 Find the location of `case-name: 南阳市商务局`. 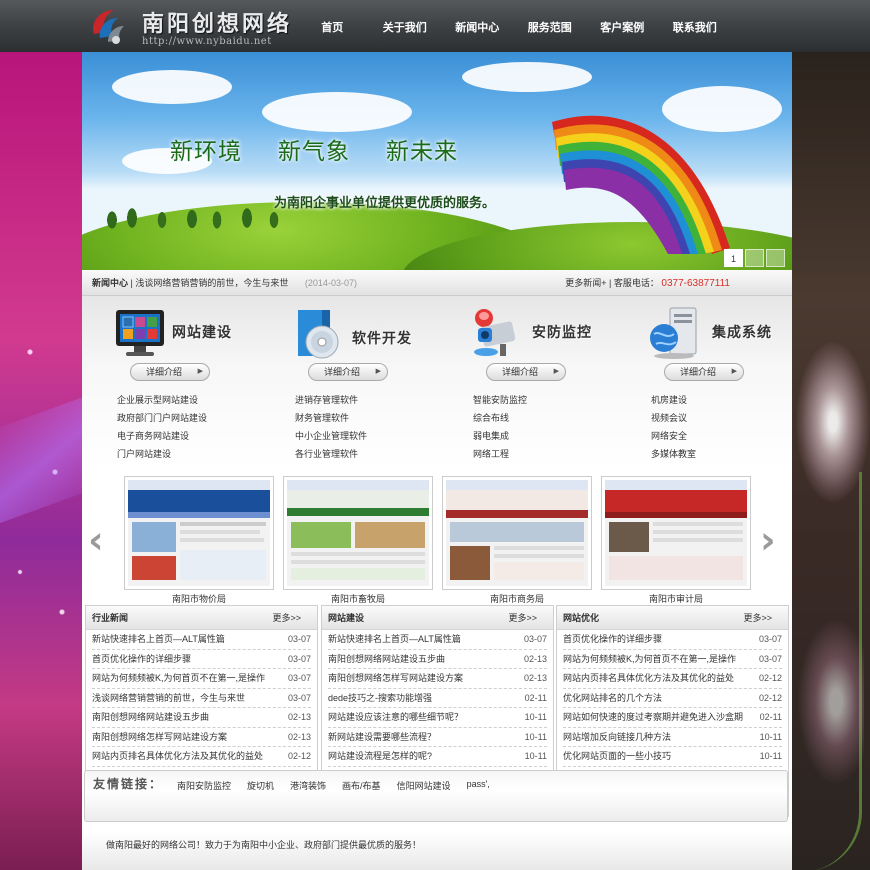

case-name: 南阳市商务局 is located at coordinates (517, 598).